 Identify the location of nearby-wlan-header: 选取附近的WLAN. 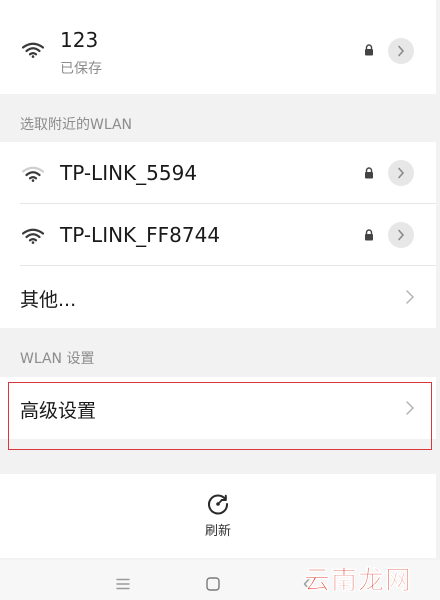
(76, 125).